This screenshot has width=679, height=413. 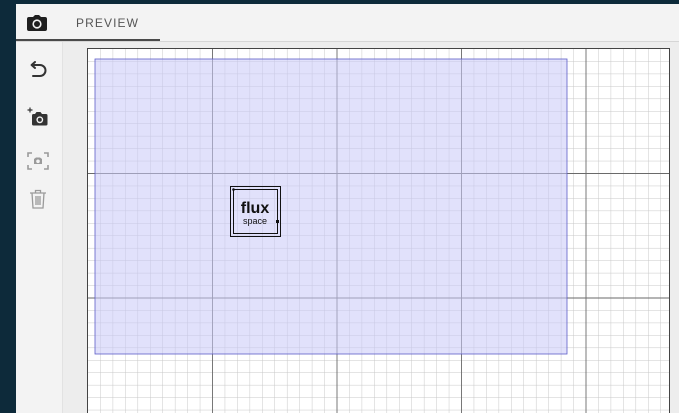 What do you see at coordinates (38, 71) in the screenshot?
I see `undo-icon` at bounding box center [38, 71].